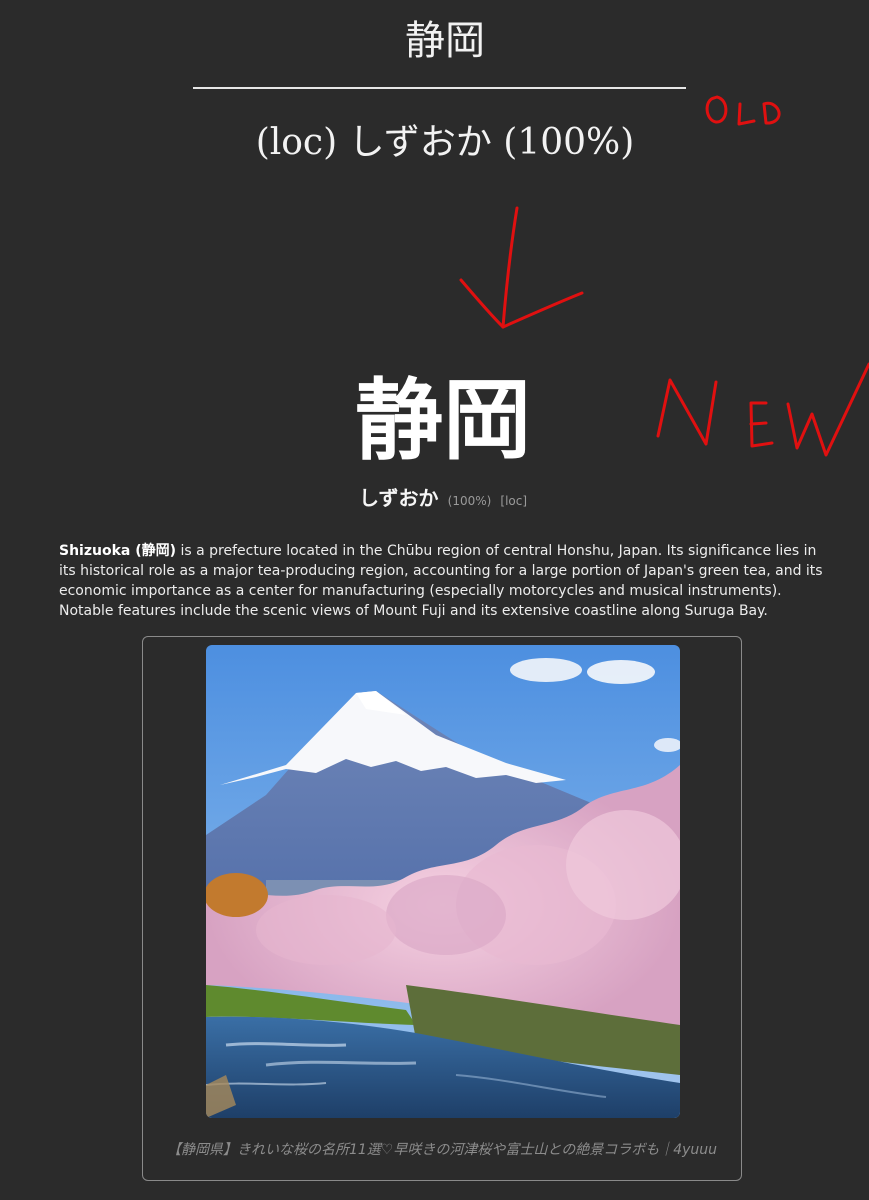 This screenshot has width=869, height=1200. What do you see at coordinates (469, 501) in the screenshot?
I see `confidence-label: (100%)` at bounding box center [469, 501].